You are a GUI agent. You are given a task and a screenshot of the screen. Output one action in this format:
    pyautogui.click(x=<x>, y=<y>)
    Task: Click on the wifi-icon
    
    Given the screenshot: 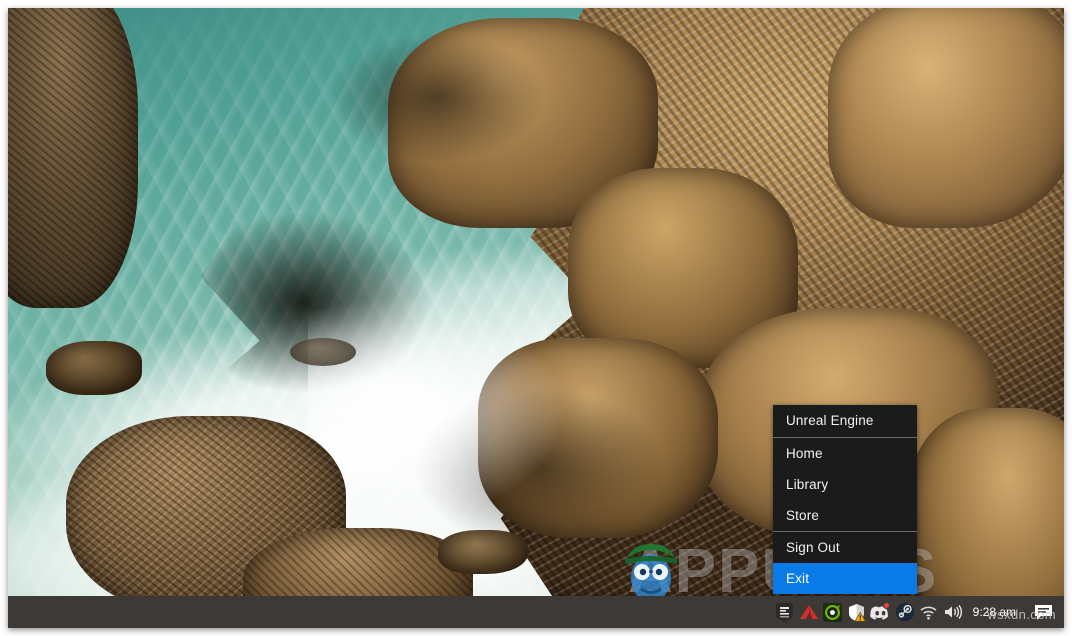 What is the action you would take?
    pyautogui.click(x=929, y=612)
    